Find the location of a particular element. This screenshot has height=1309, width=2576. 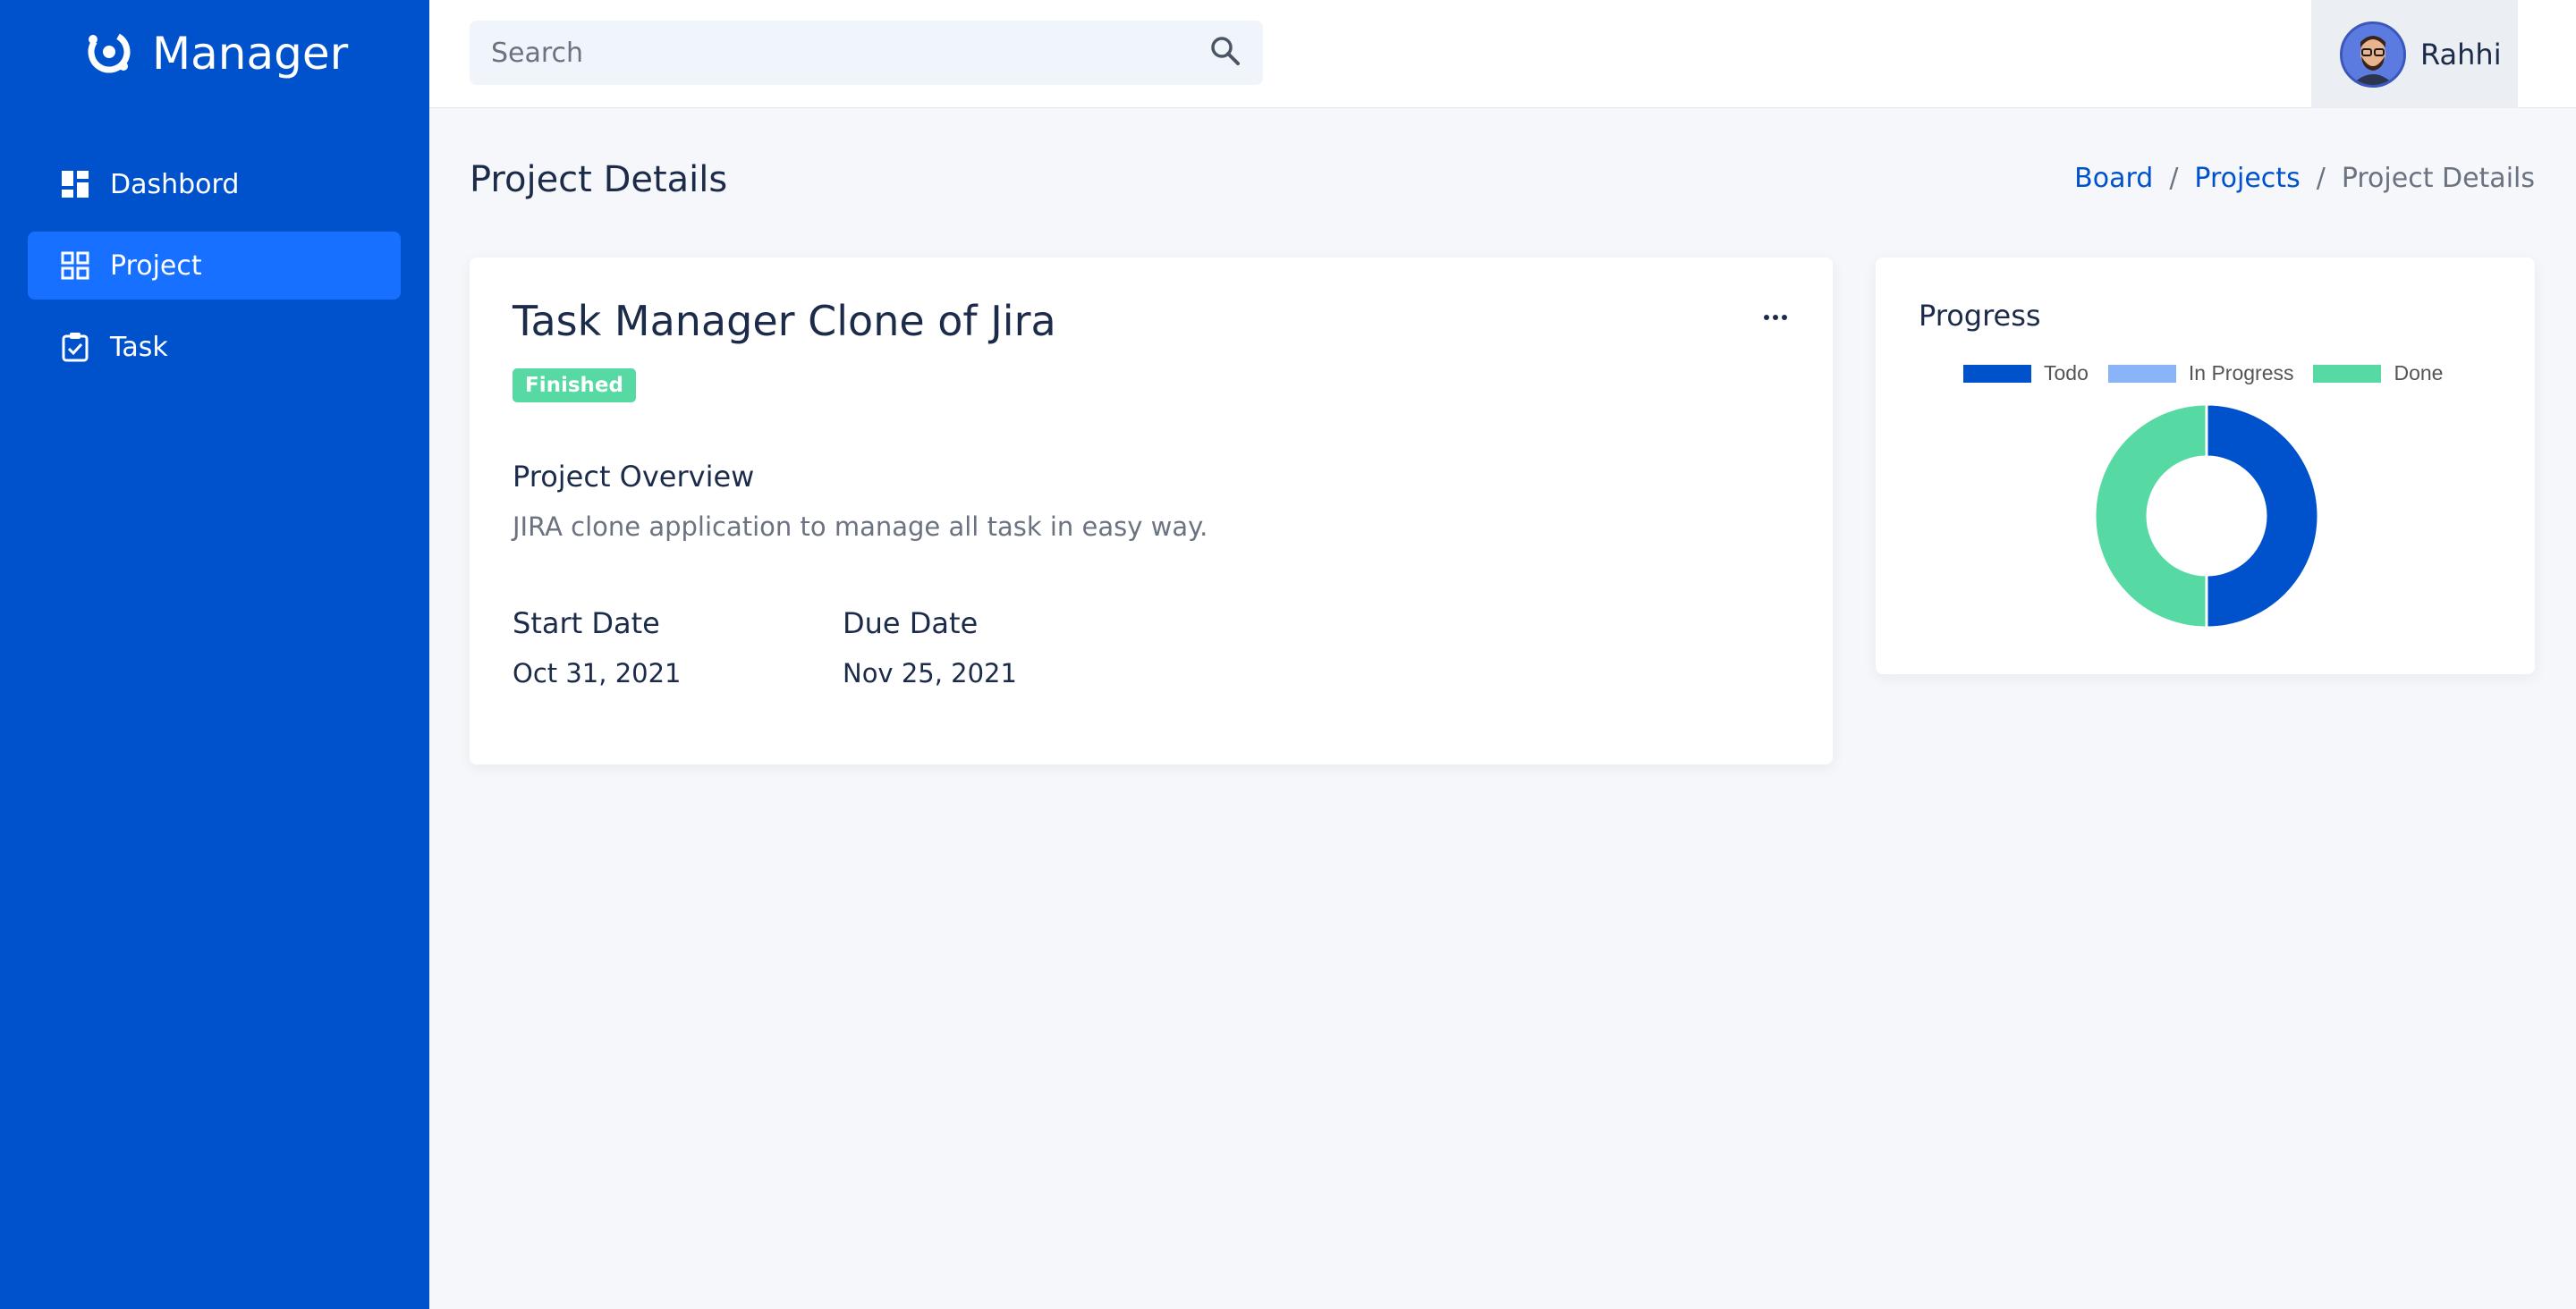

breadcrumb-board: Board is located at coordinates (2113, 178).